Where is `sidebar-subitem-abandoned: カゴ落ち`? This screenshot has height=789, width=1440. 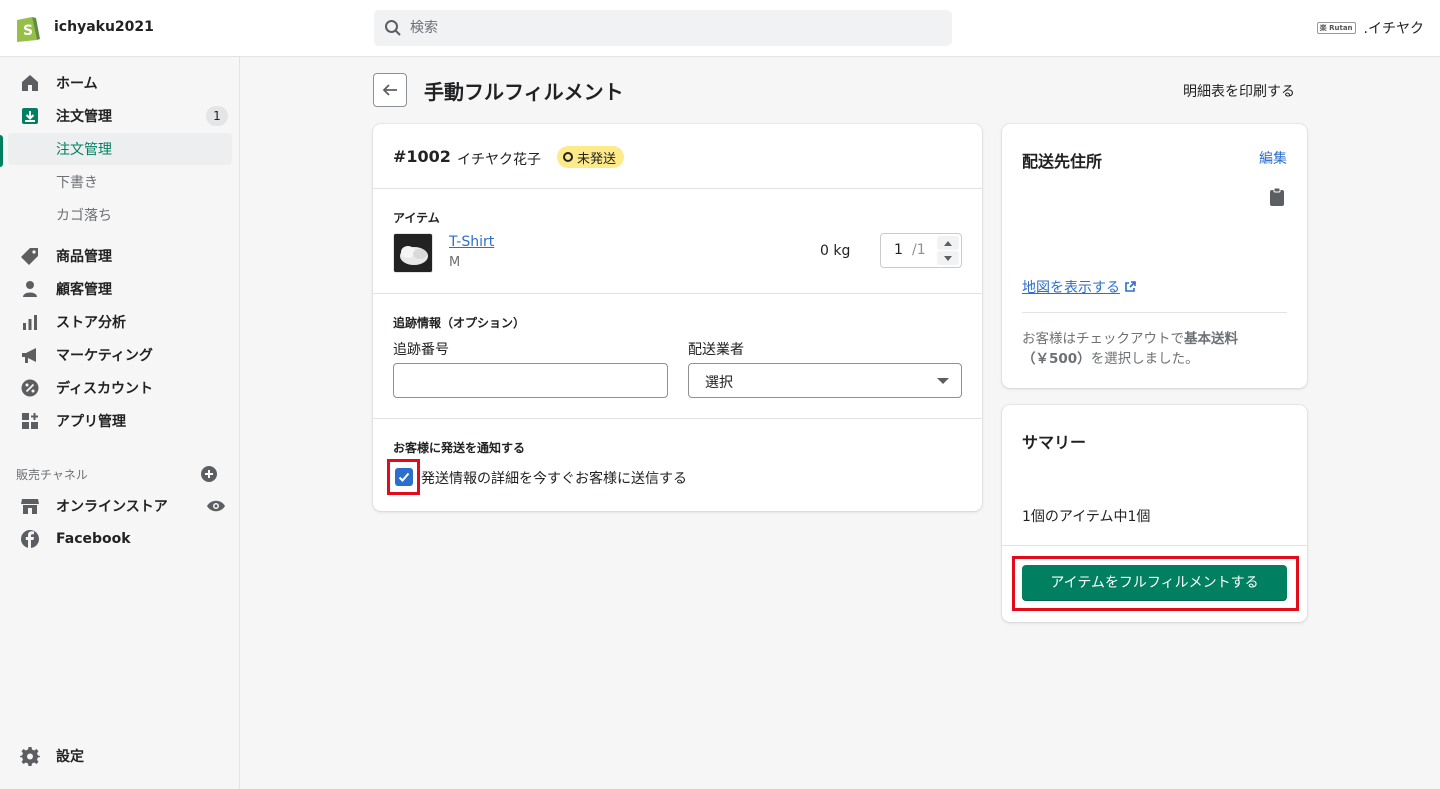 sidebar-subitem-abandoned: カゴ落ち is located at coordinates (120, 215).